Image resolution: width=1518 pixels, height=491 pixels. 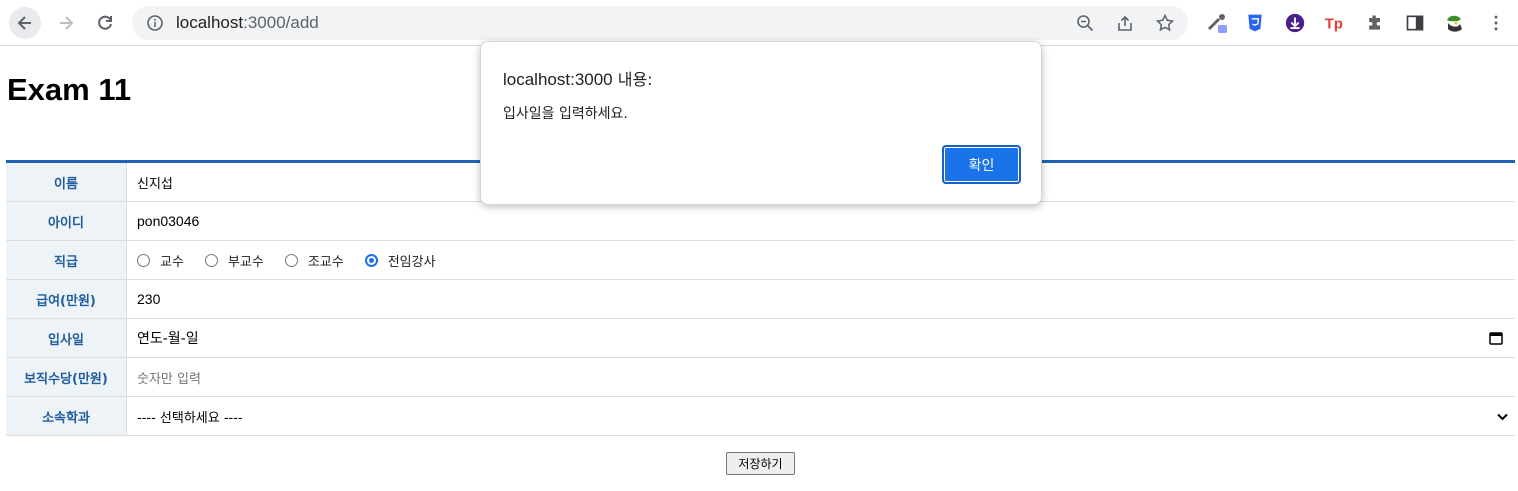 What do you see at coordinates (168, 221) in the screenshot?
I see `id-value: pon03046` at bounding box center [168, 221].